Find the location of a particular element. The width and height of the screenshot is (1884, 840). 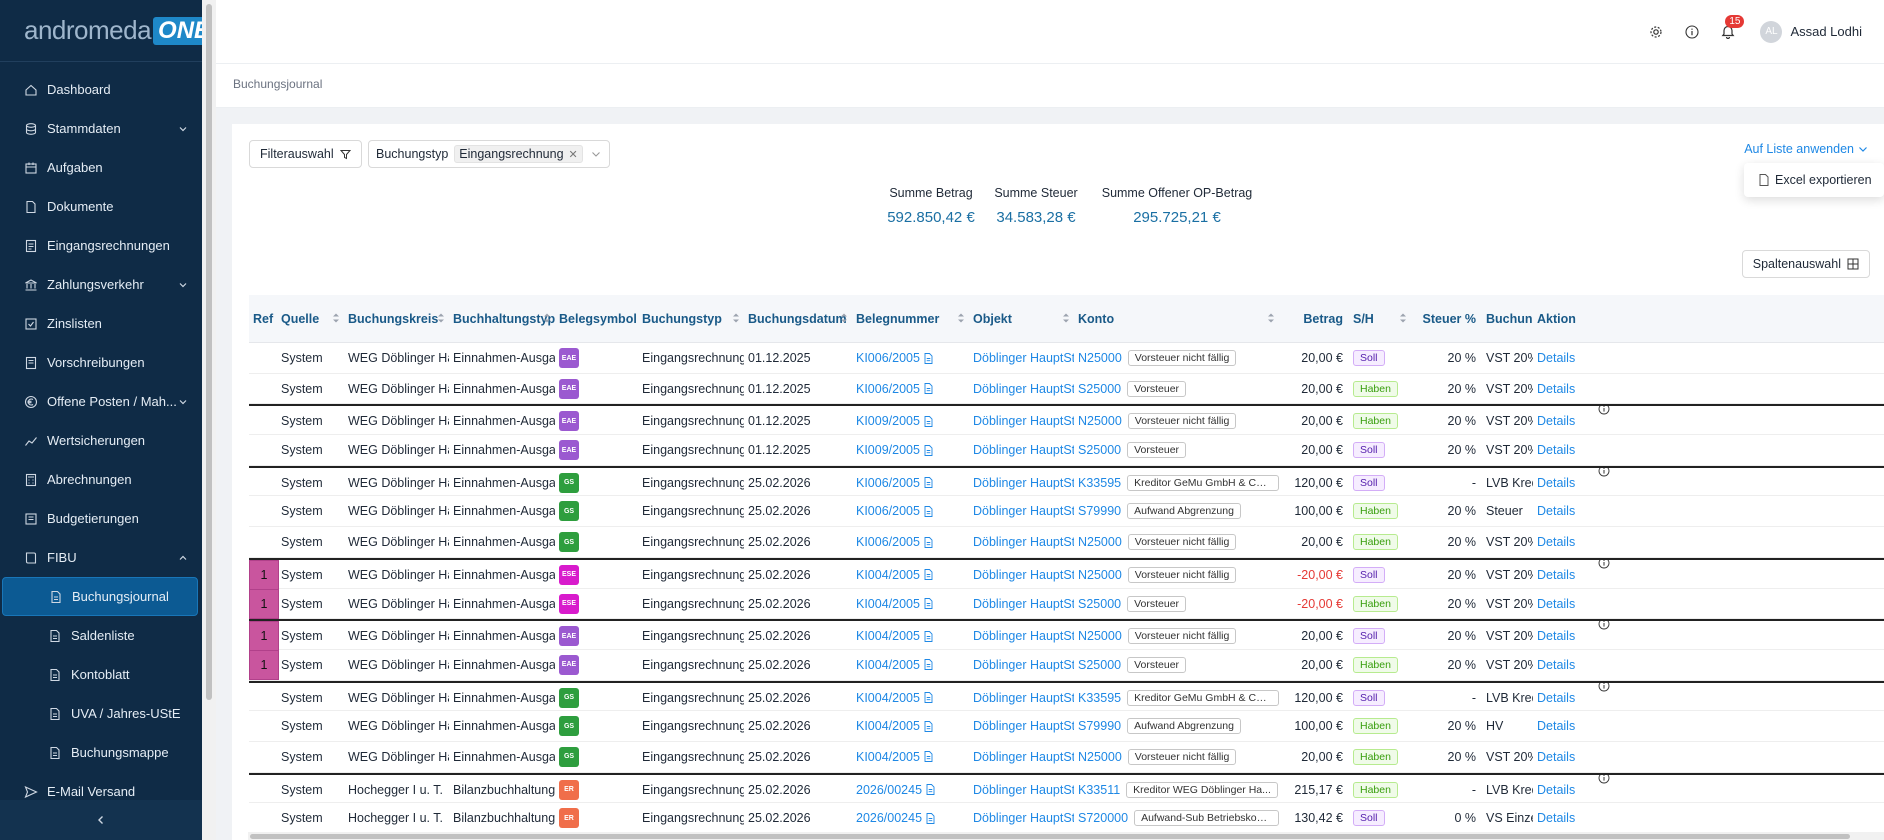

konto-link: S720000 is located at coordinates (1103, 818).